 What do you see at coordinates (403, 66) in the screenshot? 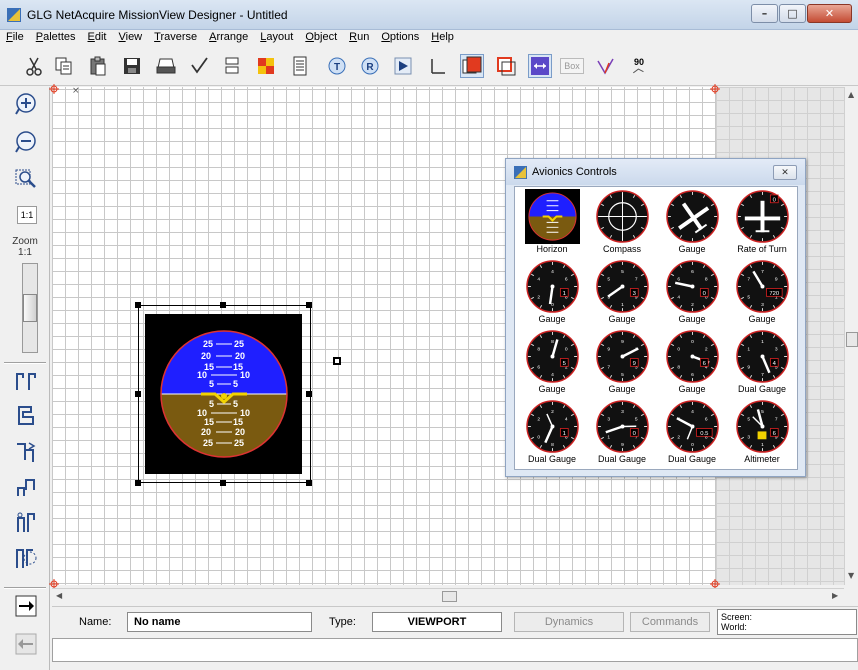
I see `play-icon` at bounding box center [403, 66].